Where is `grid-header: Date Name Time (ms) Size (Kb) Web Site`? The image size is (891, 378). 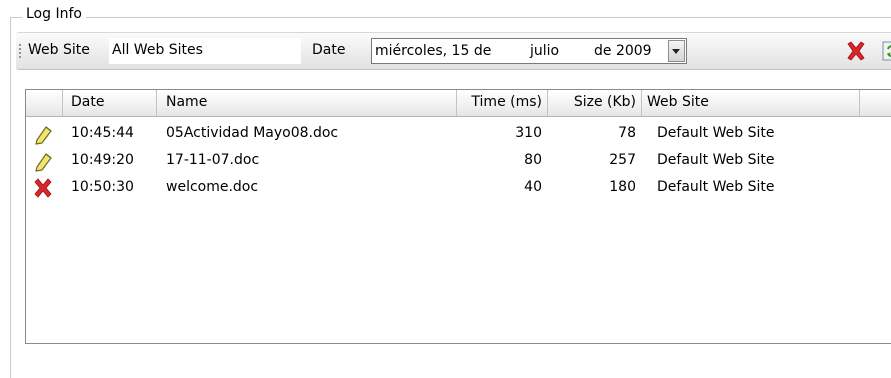
grid-header: Date Name Time (ms) Size (Kb) Web Site is located at coordinates (458, 103).